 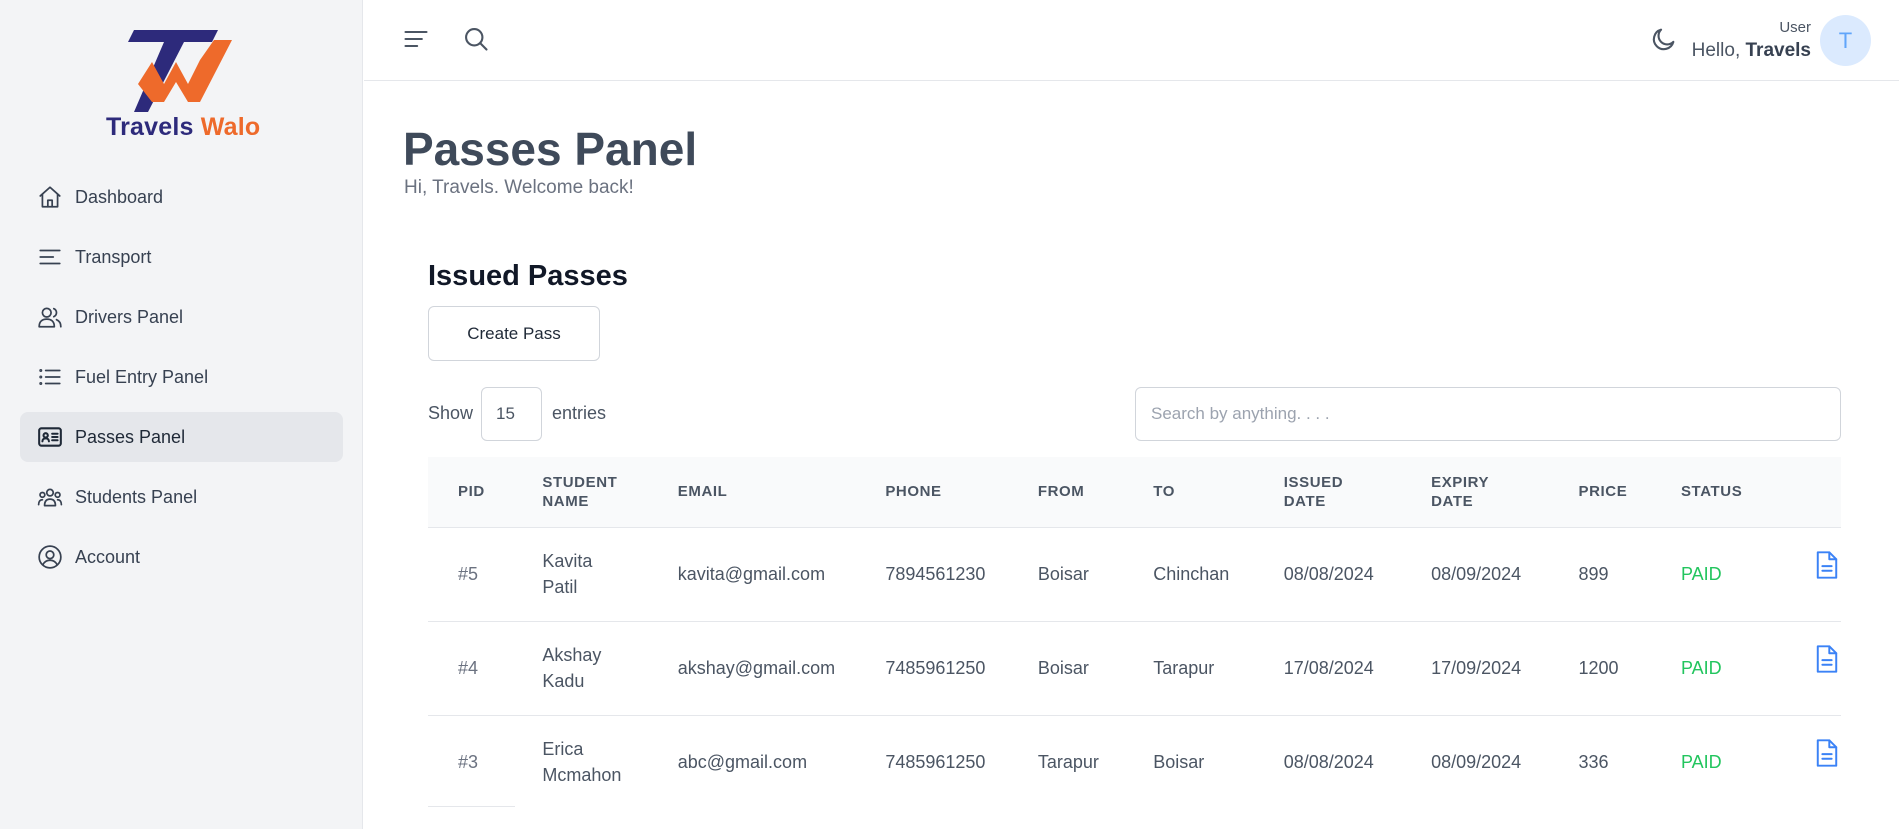 I want to click on hamburger-icon, so click(x=416, y=39).